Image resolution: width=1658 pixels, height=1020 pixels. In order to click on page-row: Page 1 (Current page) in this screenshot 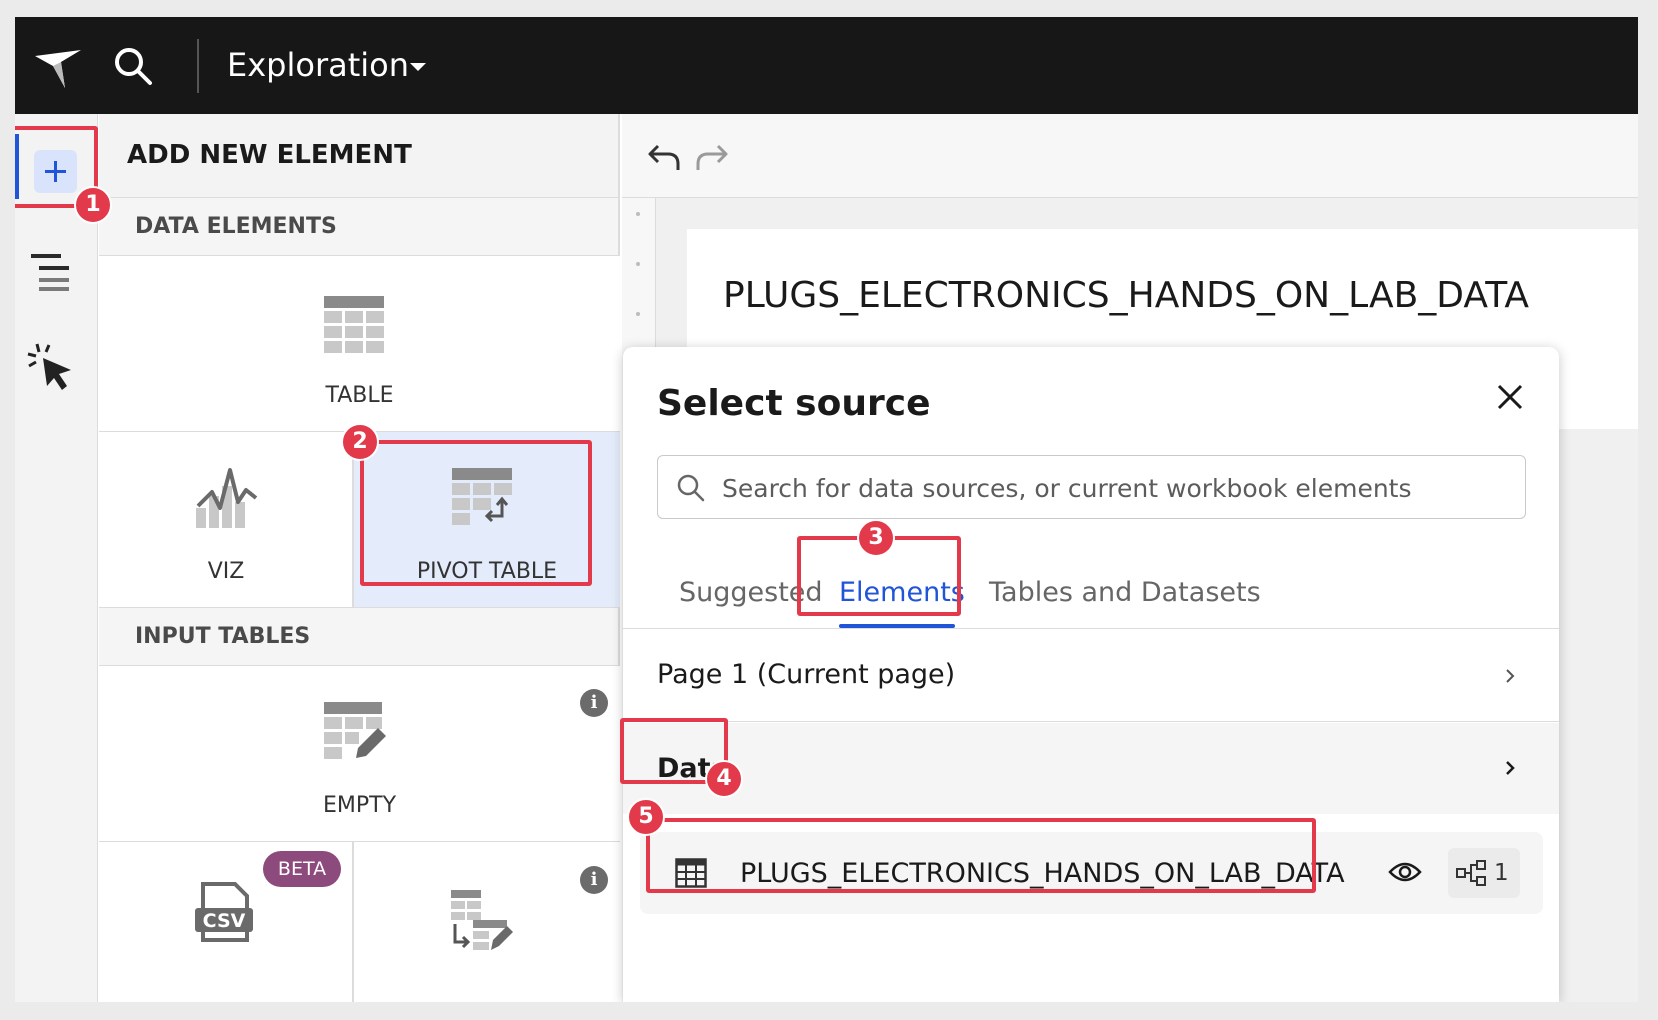, I will do `click(1091, 675)`.